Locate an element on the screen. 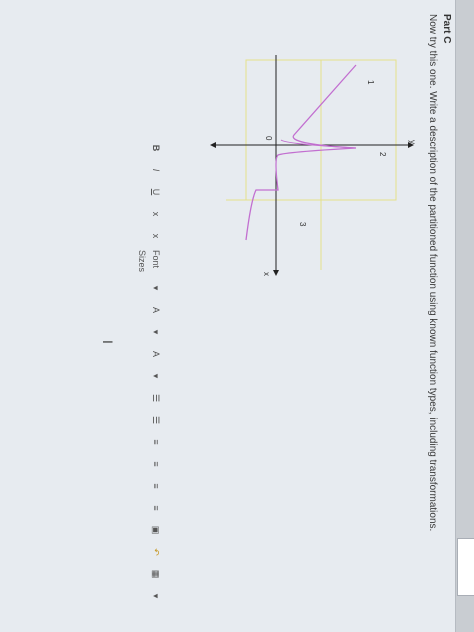  y-axis-label: y is located at coordinates (412, 142).